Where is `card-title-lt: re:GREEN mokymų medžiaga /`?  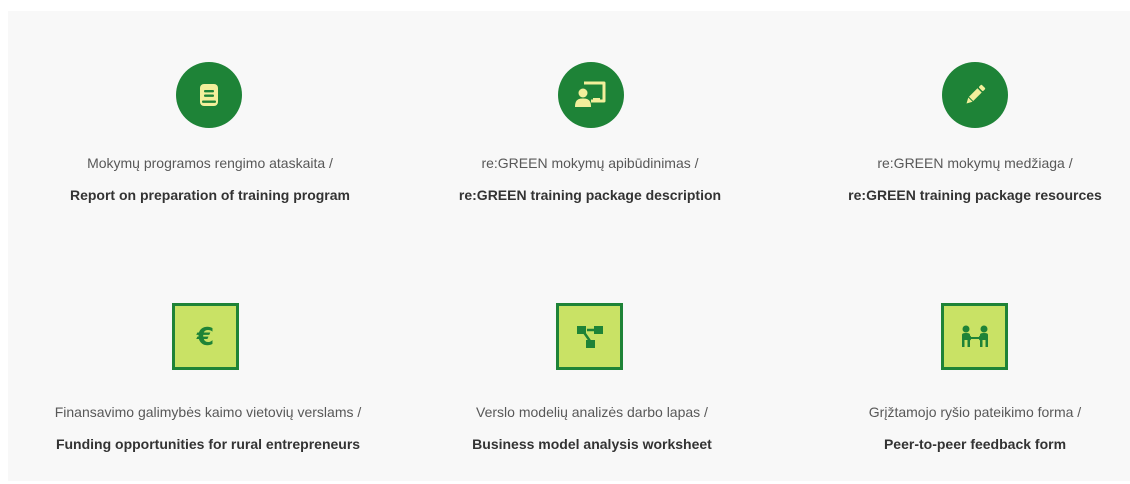
card-title-lt: re:GREEN mokymų medžiaga / is located at coordinates (975, 163).